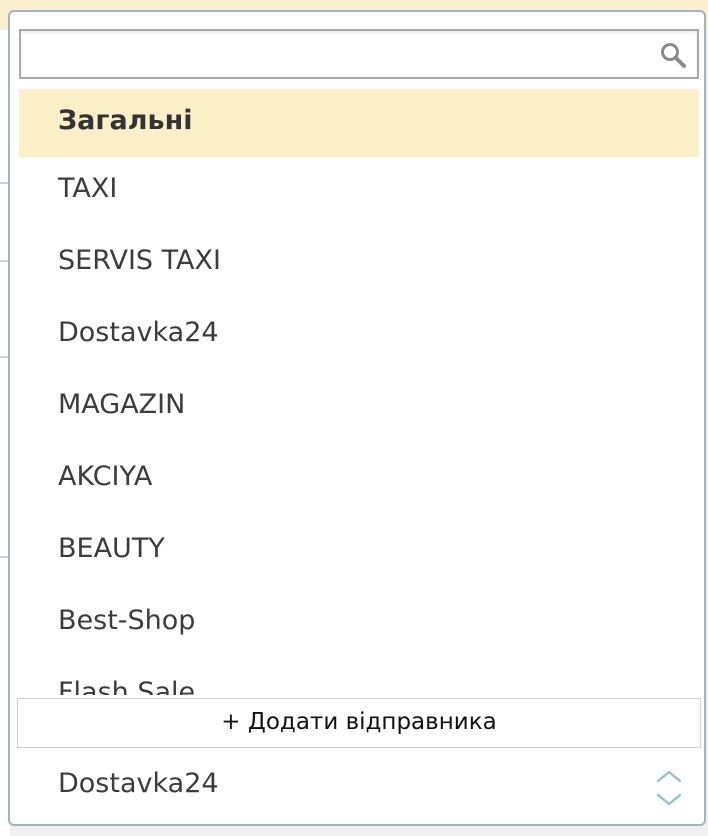 The width and height of the screenshot is (708, 836). What do you see at coordinates (669, 776) in the screenshot?
I see `chevron-up-icon` at bounding box center [669, 776].